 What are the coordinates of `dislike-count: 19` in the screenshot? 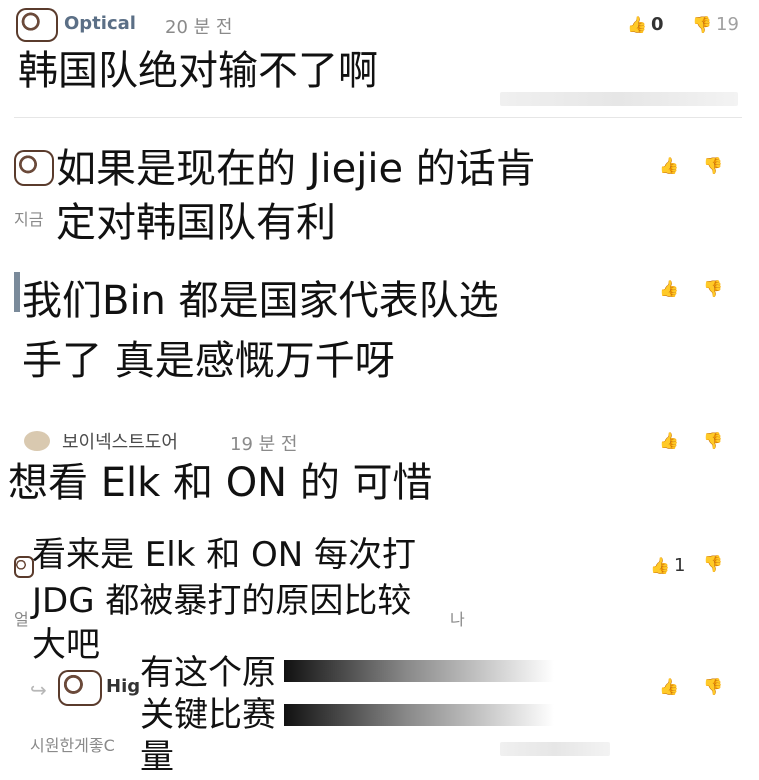 It's located at (727, 24).